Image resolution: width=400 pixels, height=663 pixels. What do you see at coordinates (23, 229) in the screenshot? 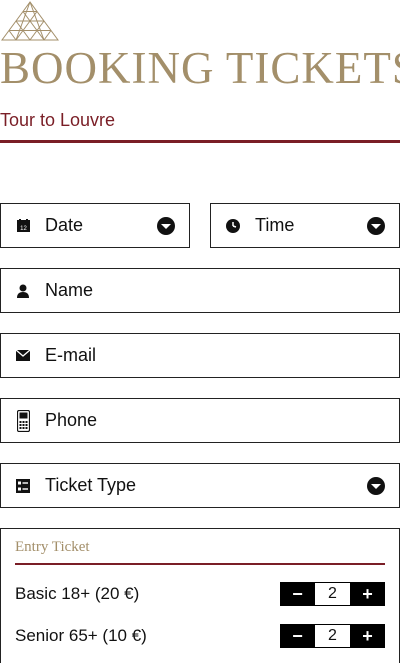
I see `svg-text: 12` at bounding box center [23, 229].